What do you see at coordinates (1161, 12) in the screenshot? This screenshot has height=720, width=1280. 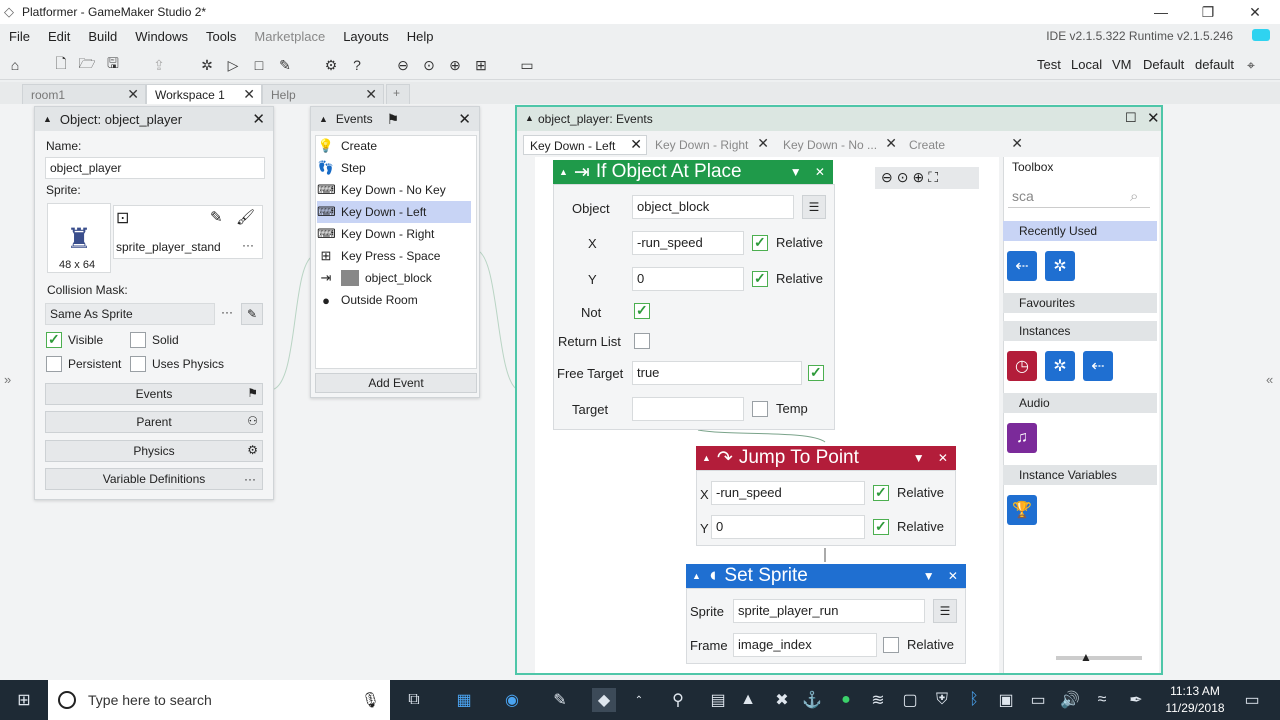 I see `minimize-button: —` at bounding box center [1161, 12].